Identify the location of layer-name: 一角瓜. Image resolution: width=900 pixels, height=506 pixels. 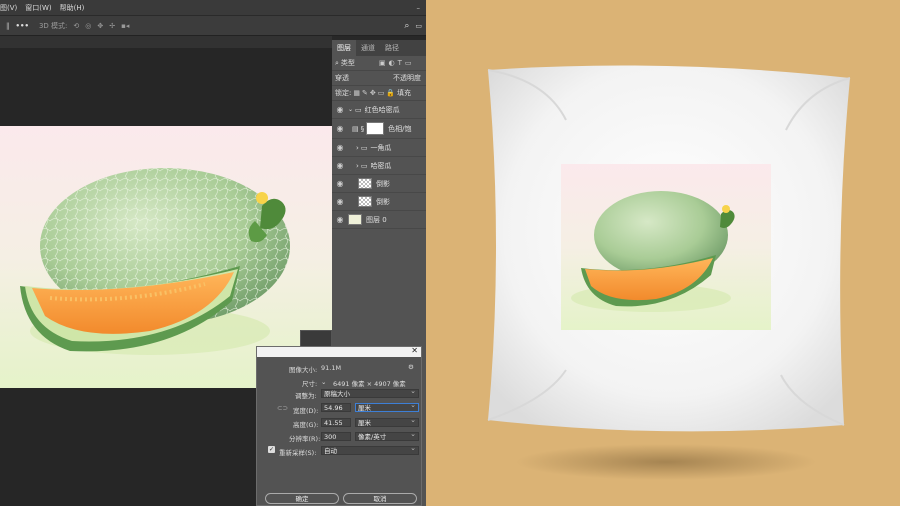
(381, 147).